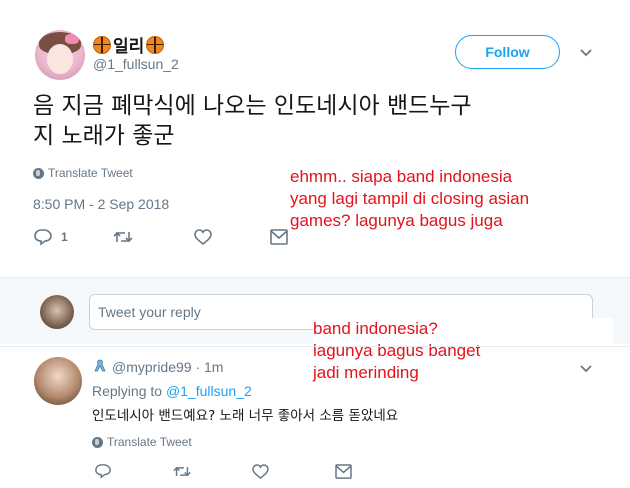  Describe the element at coordinates (252, 106) in the screenshot. I see `tweet-text-line-1: 음 지금 폐막식에 나오는 인도네시아 밴드누구` at that location.